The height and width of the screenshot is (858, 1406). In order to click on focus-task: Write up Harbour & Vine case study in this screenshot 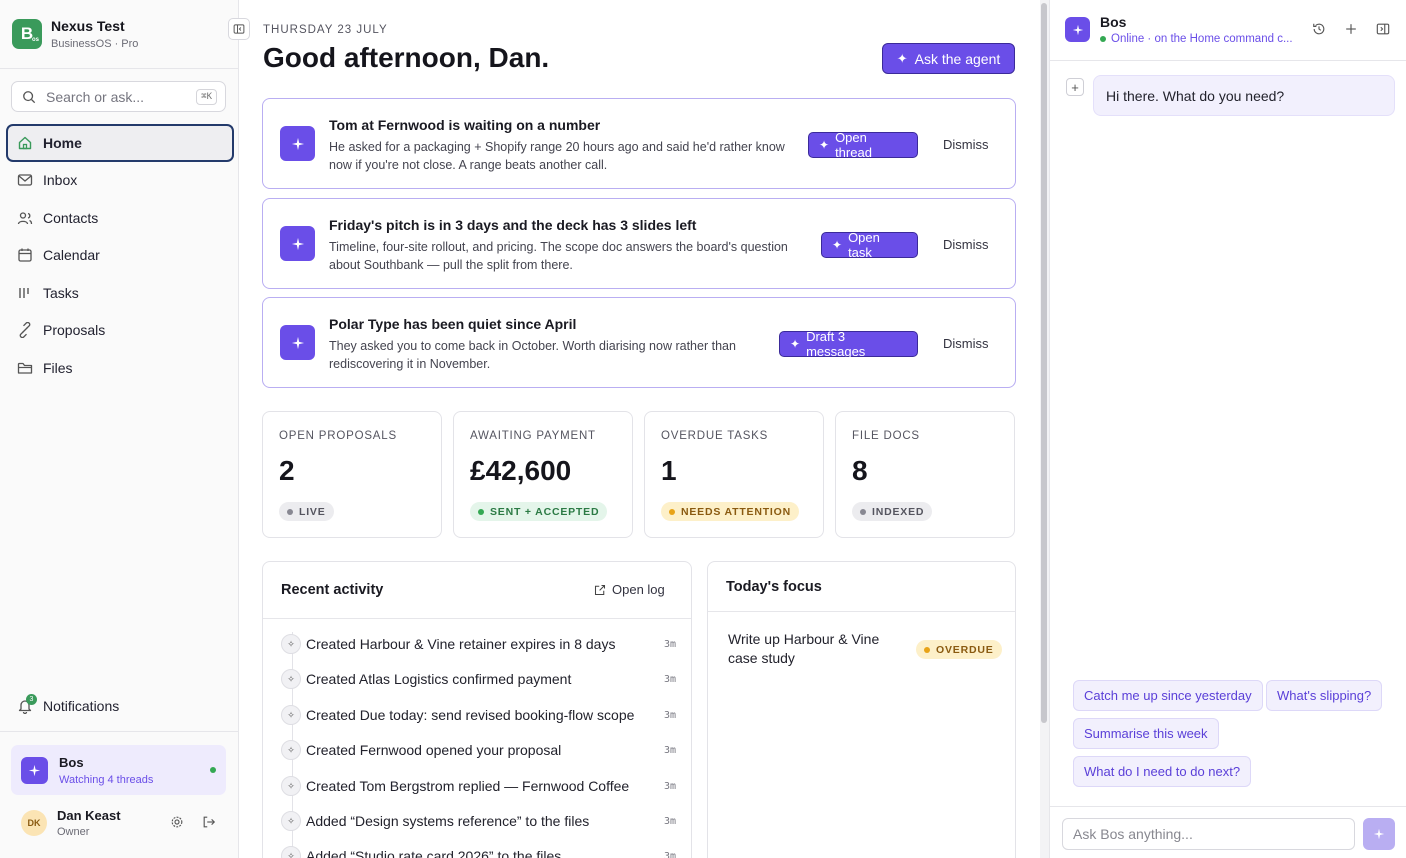, I will do `click(808, 649)`.